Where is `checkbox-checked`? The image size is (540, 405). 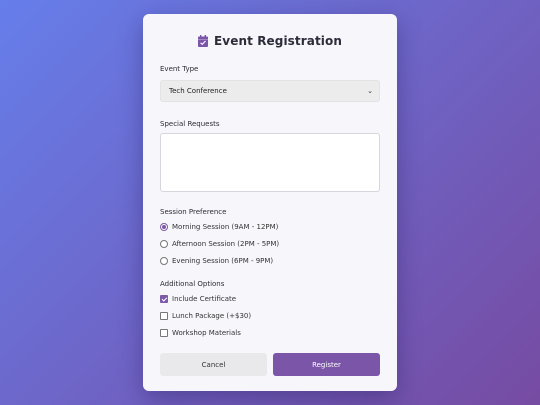 checkbox-checked is located at coordinates (164, 299).